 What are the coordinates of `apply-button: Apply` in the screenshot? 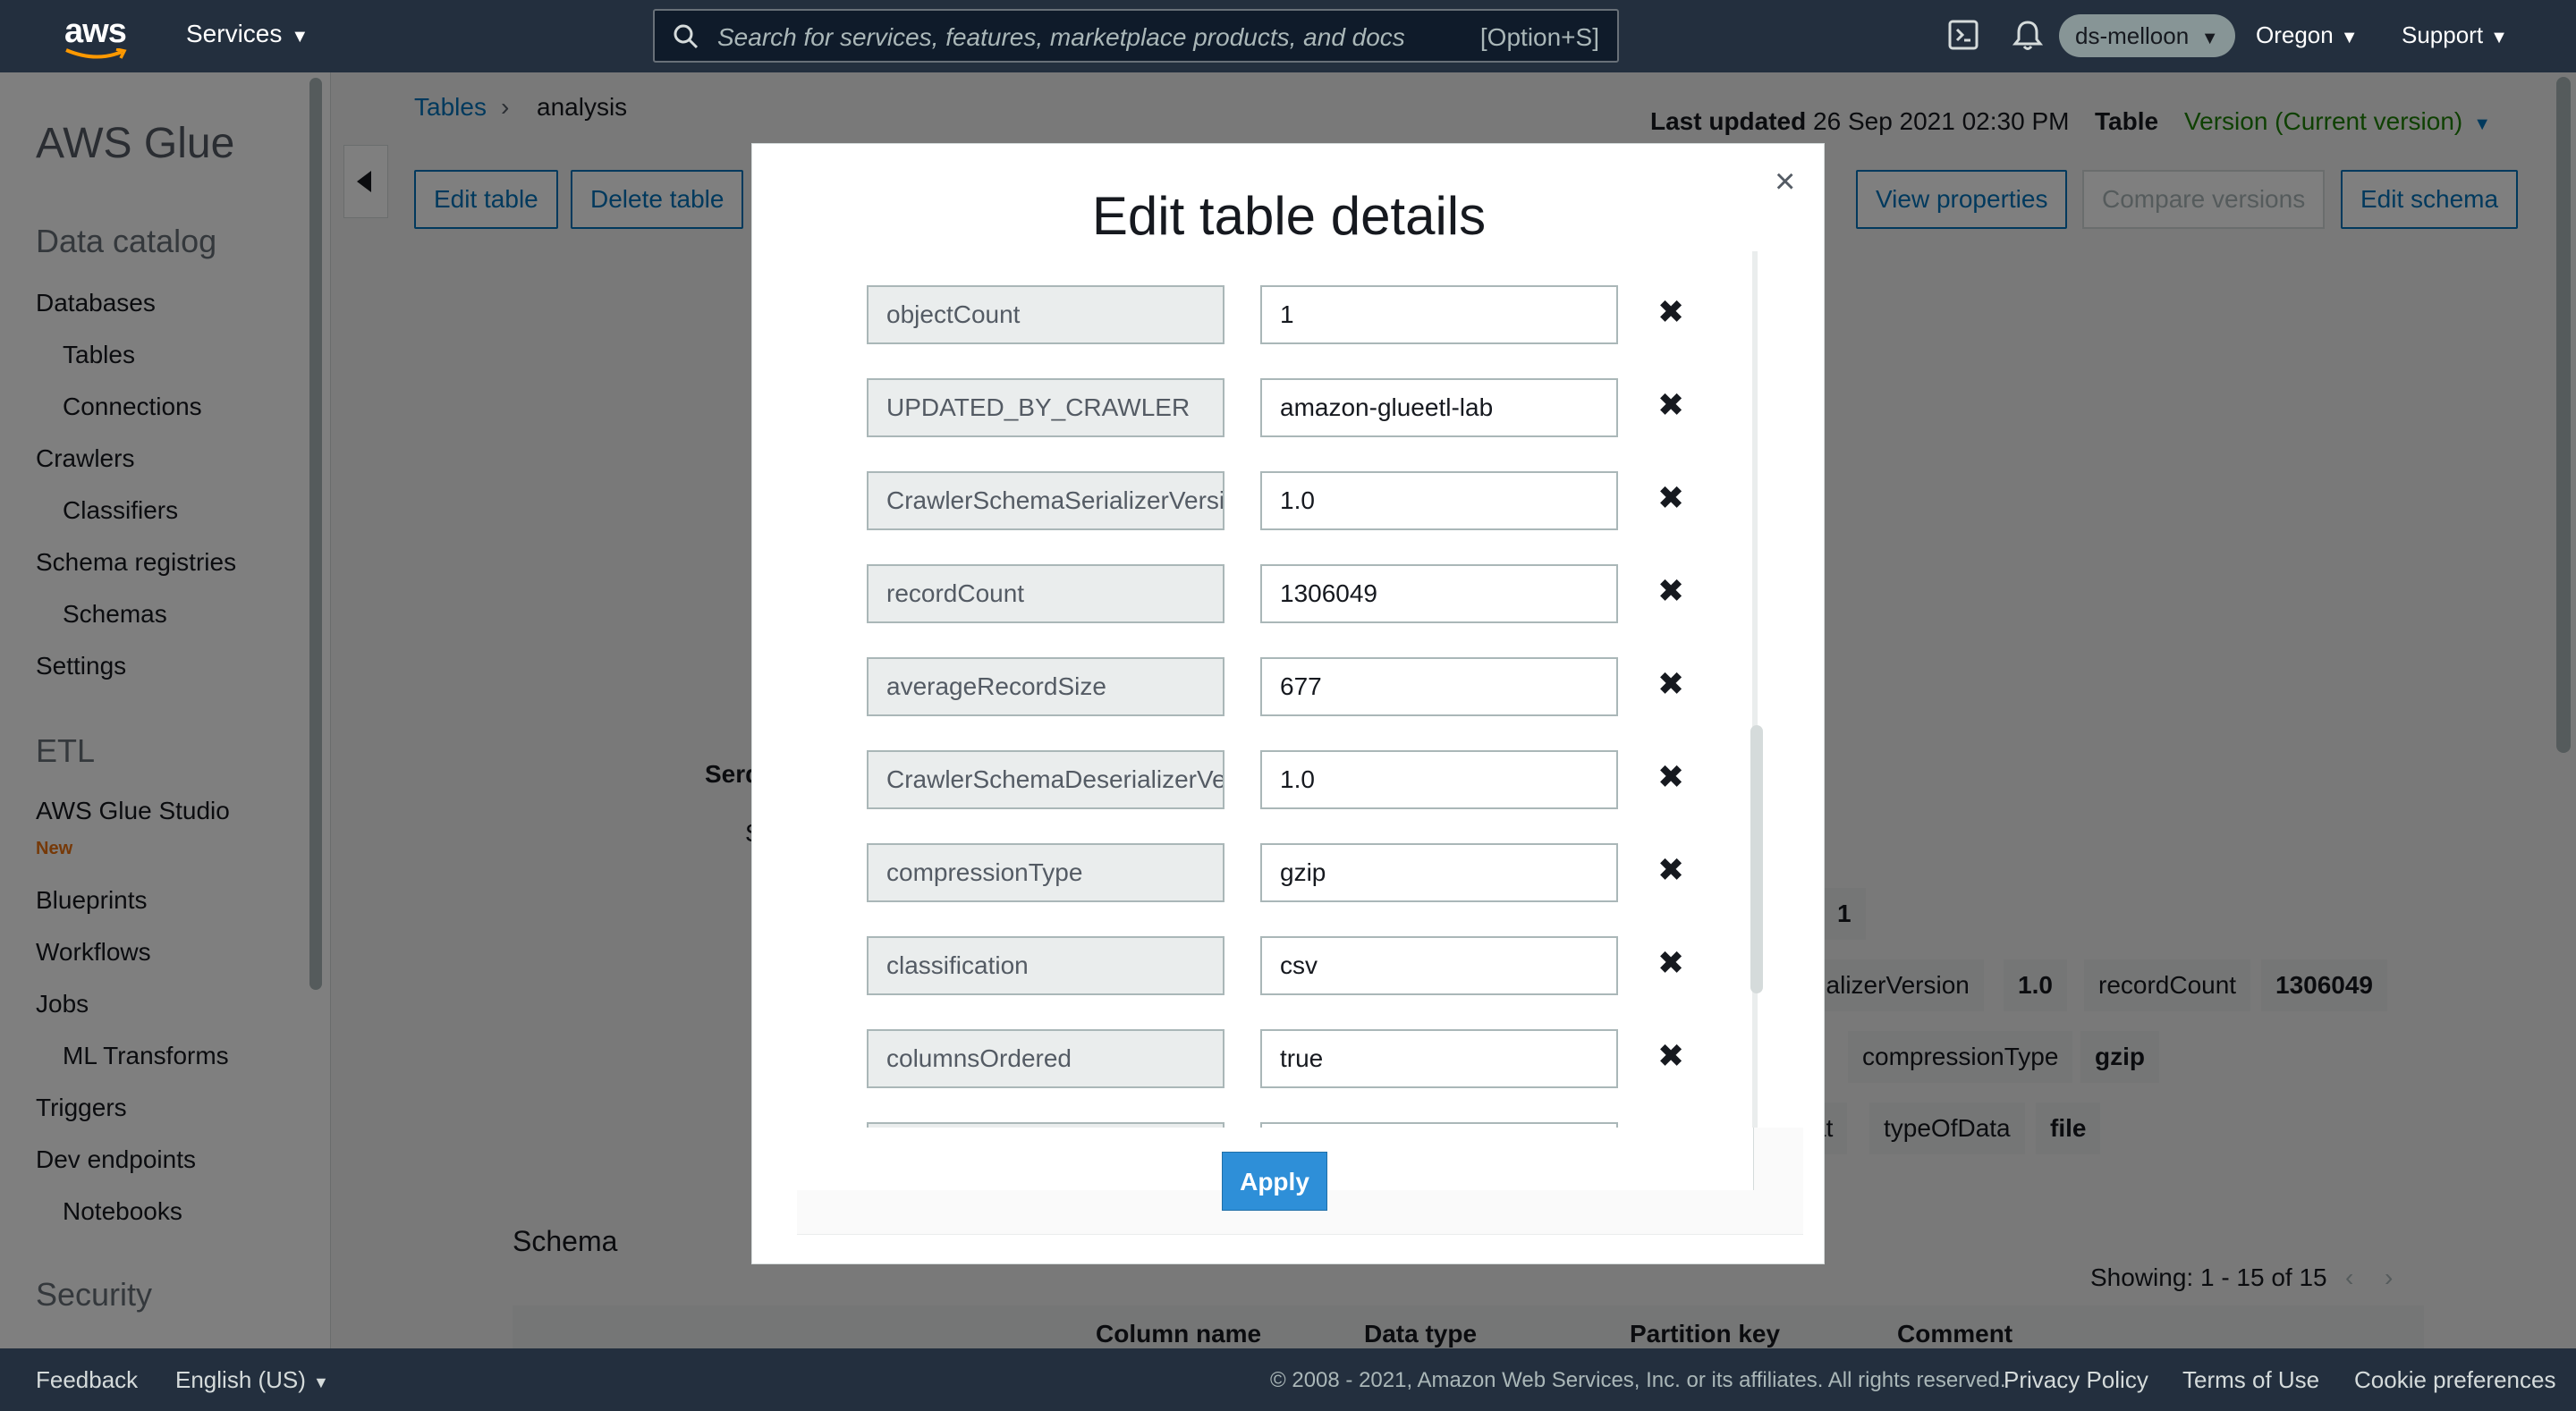 It's located at (1274, 1182).